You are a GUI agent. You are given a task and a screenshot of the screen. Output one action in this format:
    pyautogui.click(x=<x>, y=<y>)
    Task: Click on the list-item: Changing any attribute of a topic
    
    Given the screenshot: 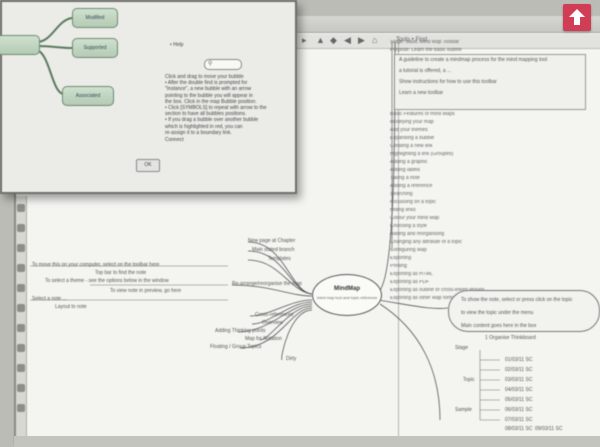 What is the action you would take?
    pyautogui.click(x=480, y=242)
    